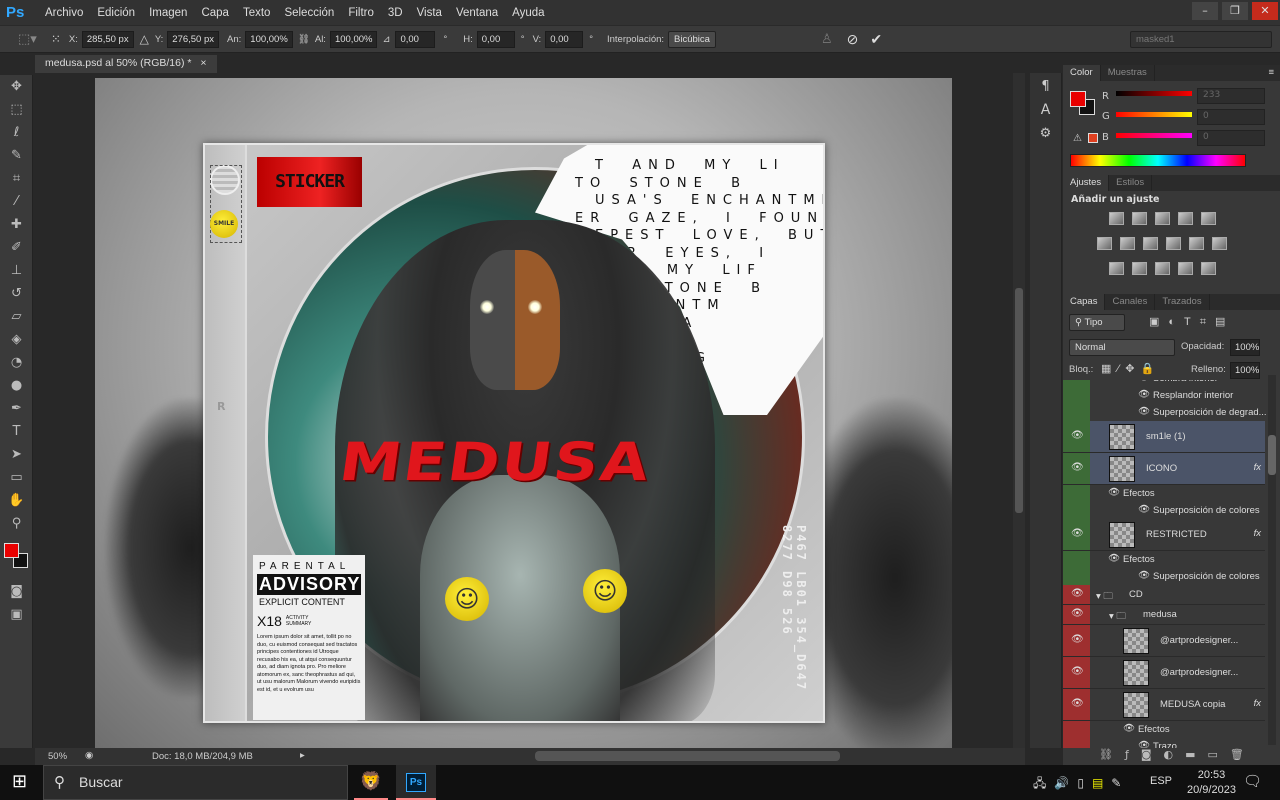 Image resolution: width=1280 pixels, height=800 pixels. Describe the element at coordinates (1130, 302) in the screenshot. I see `tab-canales: Canales` at that location.